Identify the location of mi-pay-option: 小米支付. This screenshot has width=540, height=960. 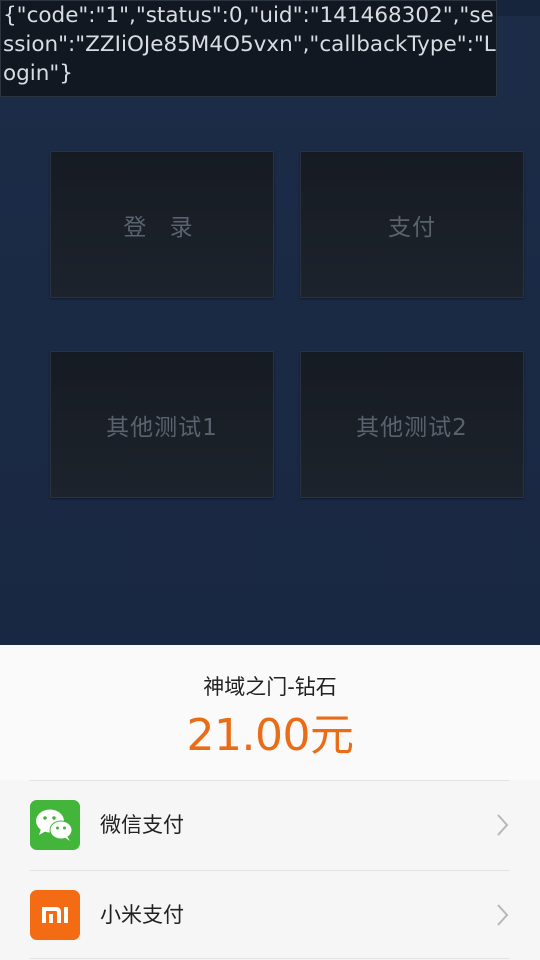
(270, 914).